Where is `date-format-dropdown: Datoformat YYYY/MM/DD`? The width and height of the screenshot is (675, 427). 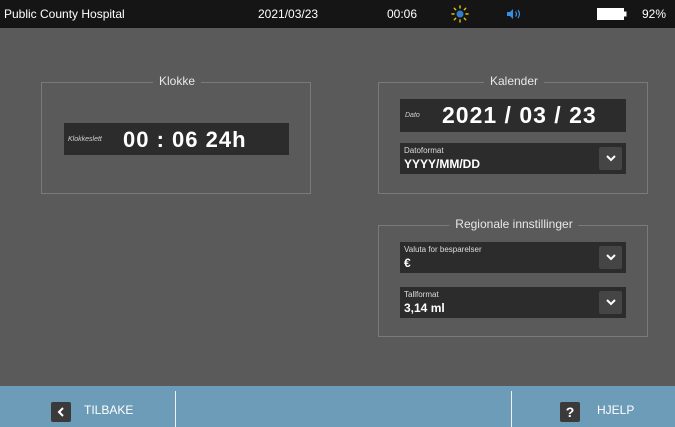 date-format-dropdown: Datoformat YYYY/MM/DD is located at coordinates (513, 158).